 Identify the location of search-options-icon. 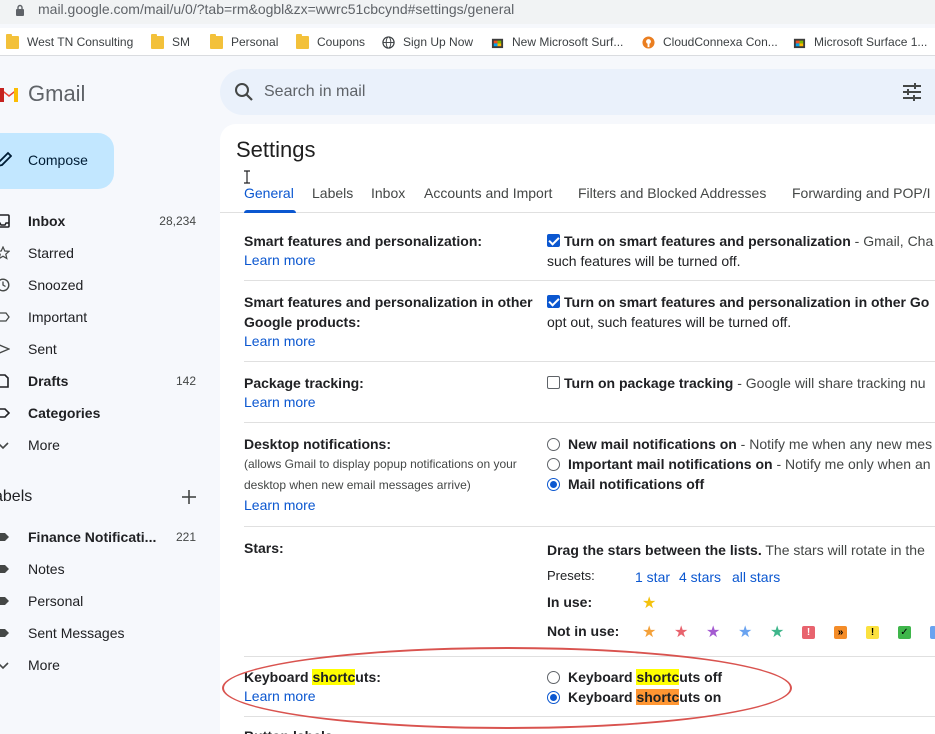
(912, 92).